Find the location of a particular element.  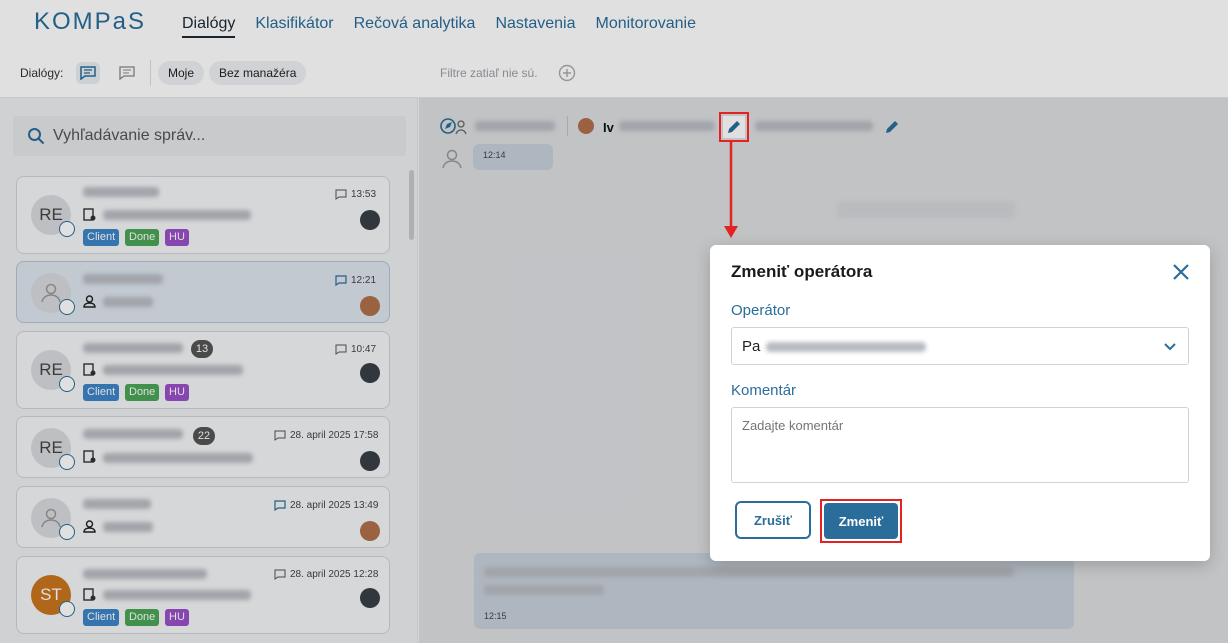

dialog-card: RE 13 10:47 Client Done HU is located at coordinates (203, 370).